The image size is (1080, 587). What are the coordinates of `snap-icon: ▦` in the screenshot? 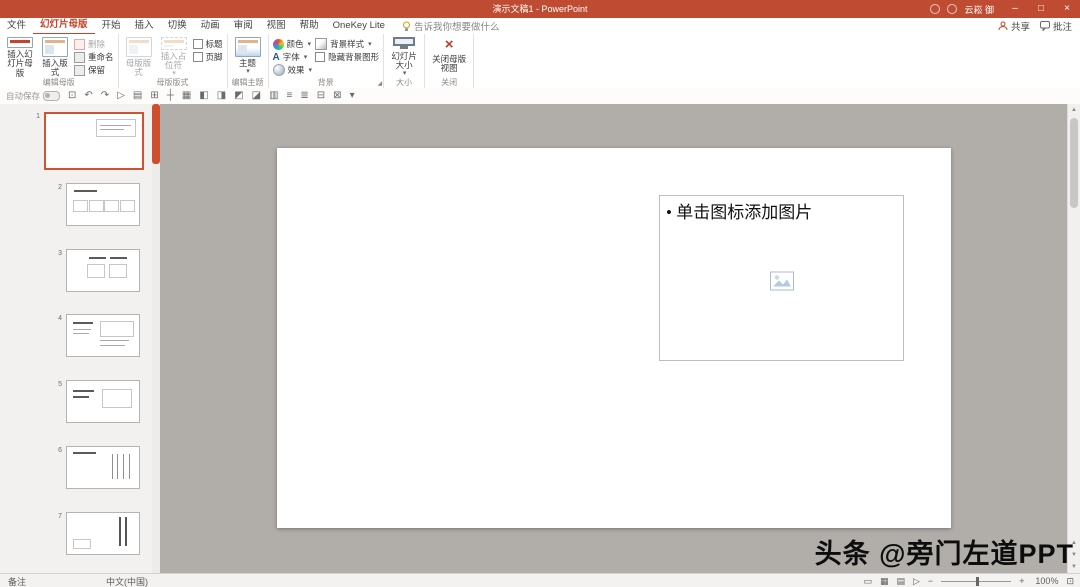 It's located at (186, 96).